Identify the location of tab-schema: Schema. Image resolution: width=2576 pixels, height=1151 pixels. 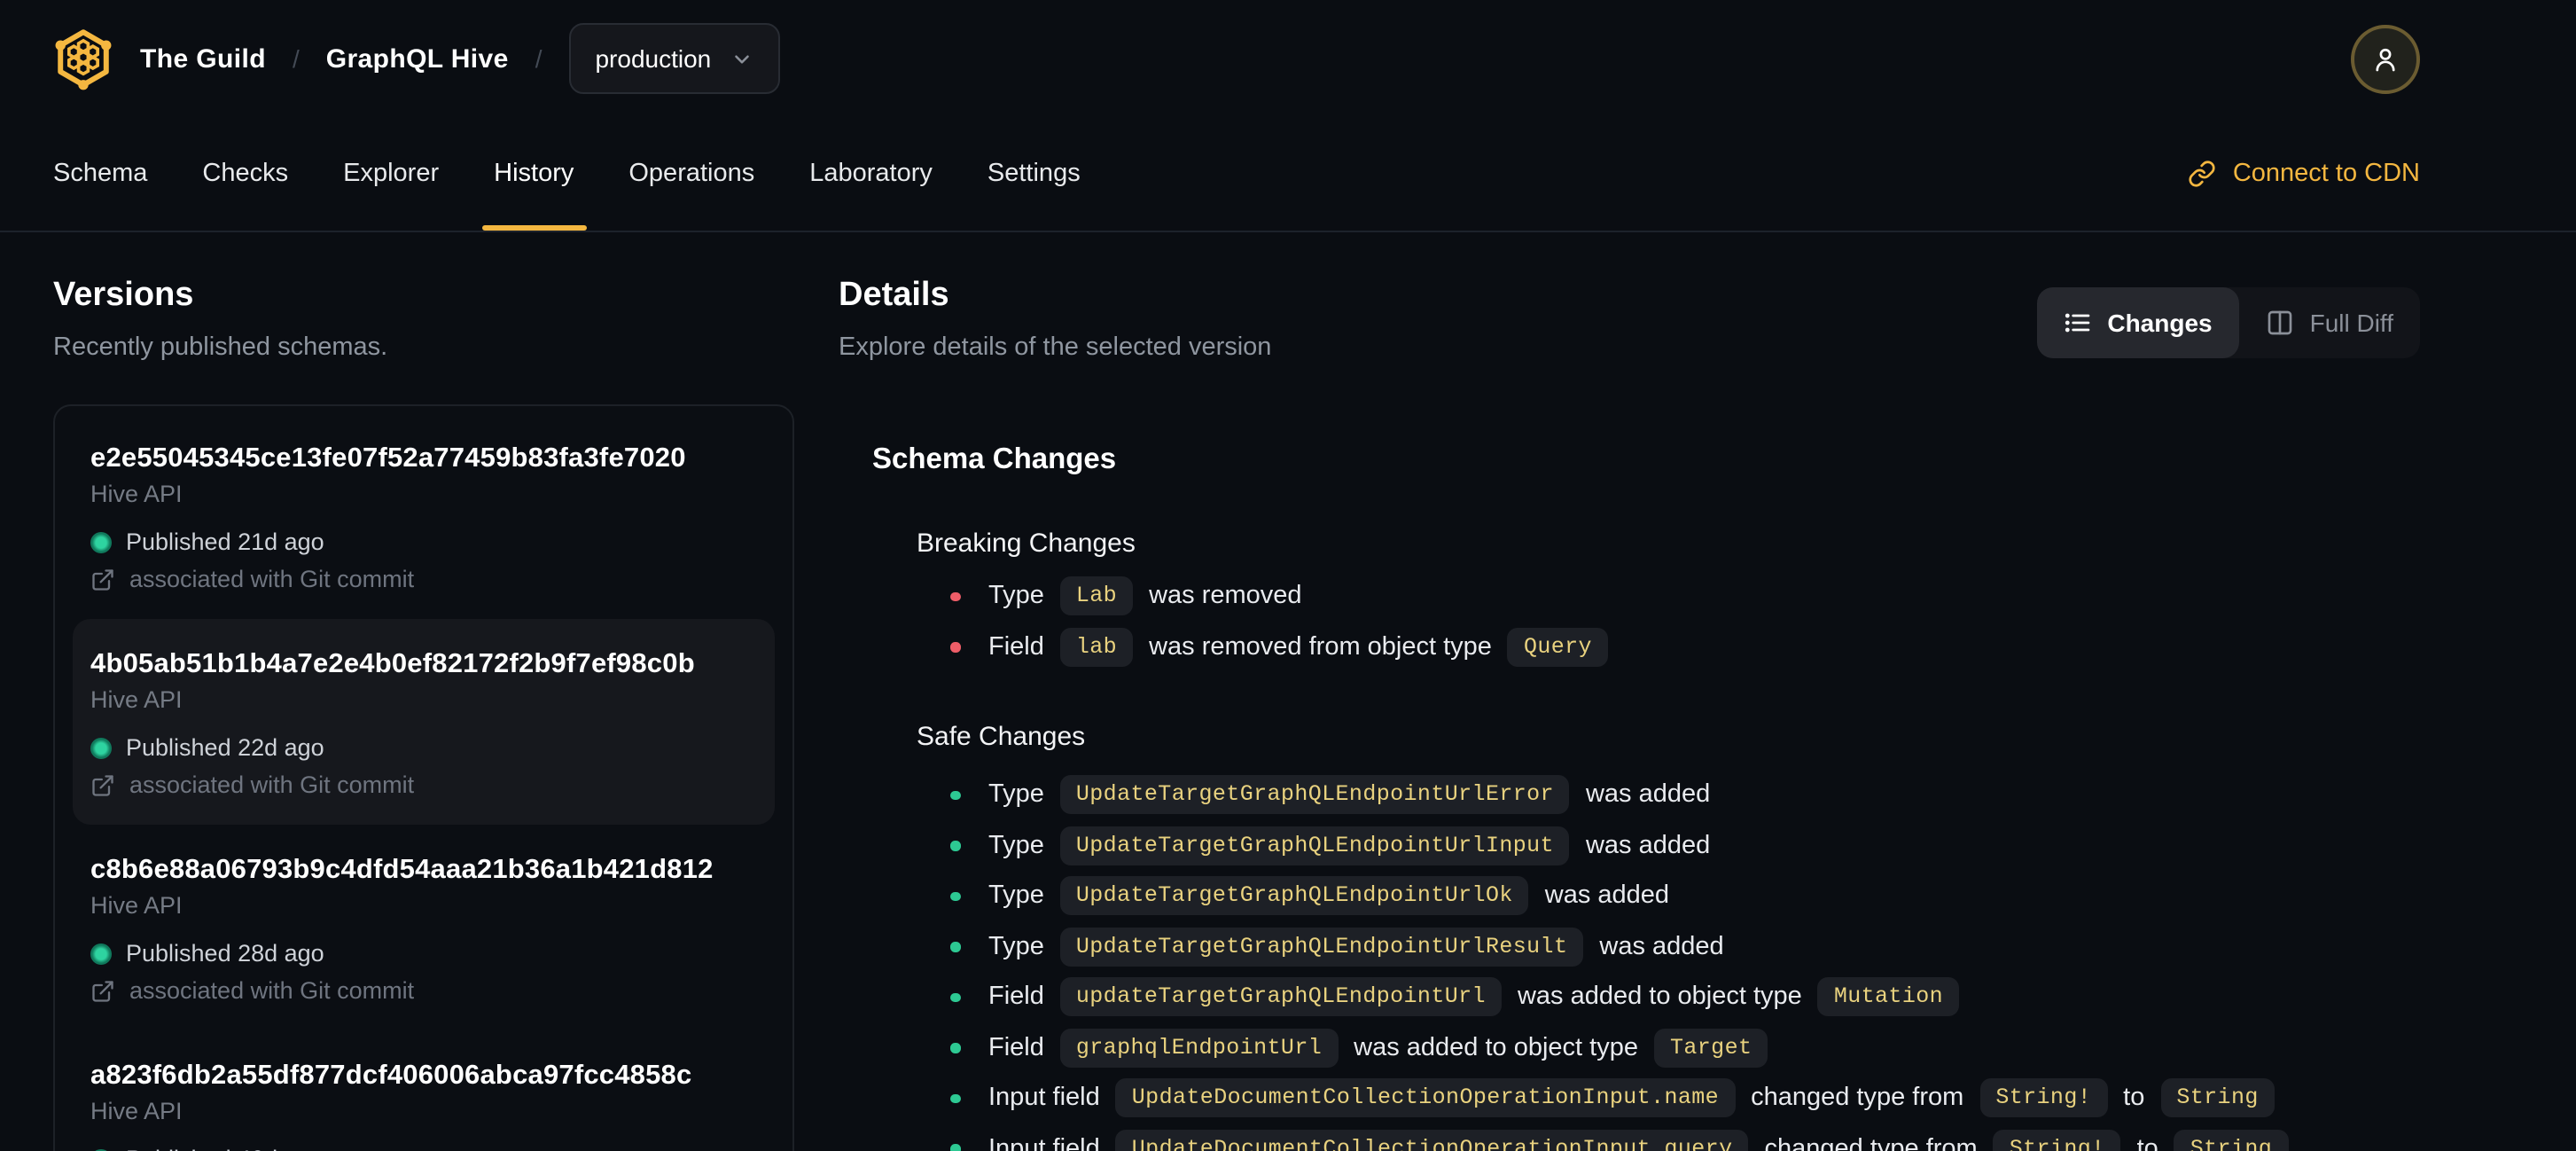
(100, 174).